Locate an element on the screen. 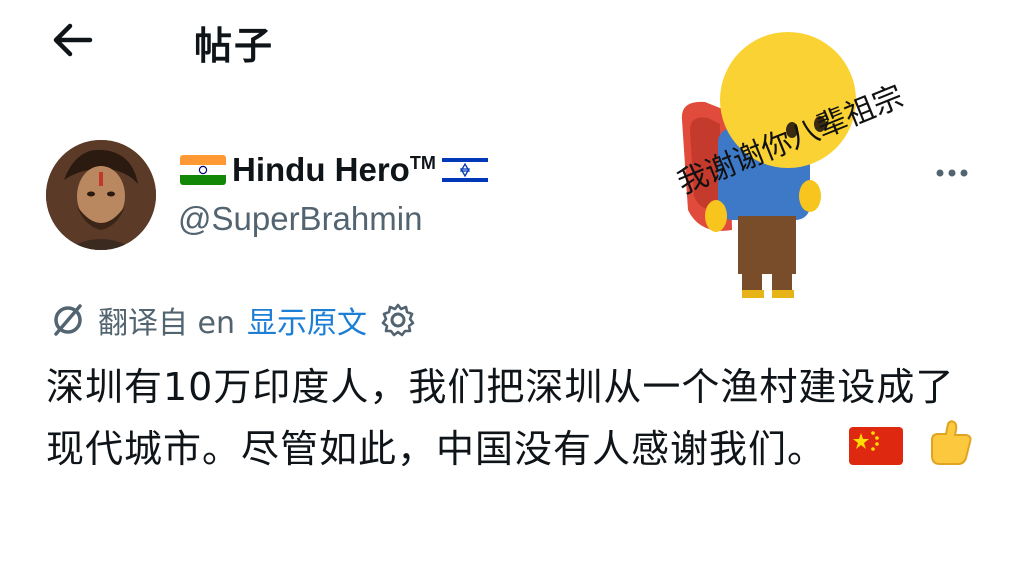 This screenshot has height=574, width=1024. china-flag-icon is located at coordinates (876, 452).